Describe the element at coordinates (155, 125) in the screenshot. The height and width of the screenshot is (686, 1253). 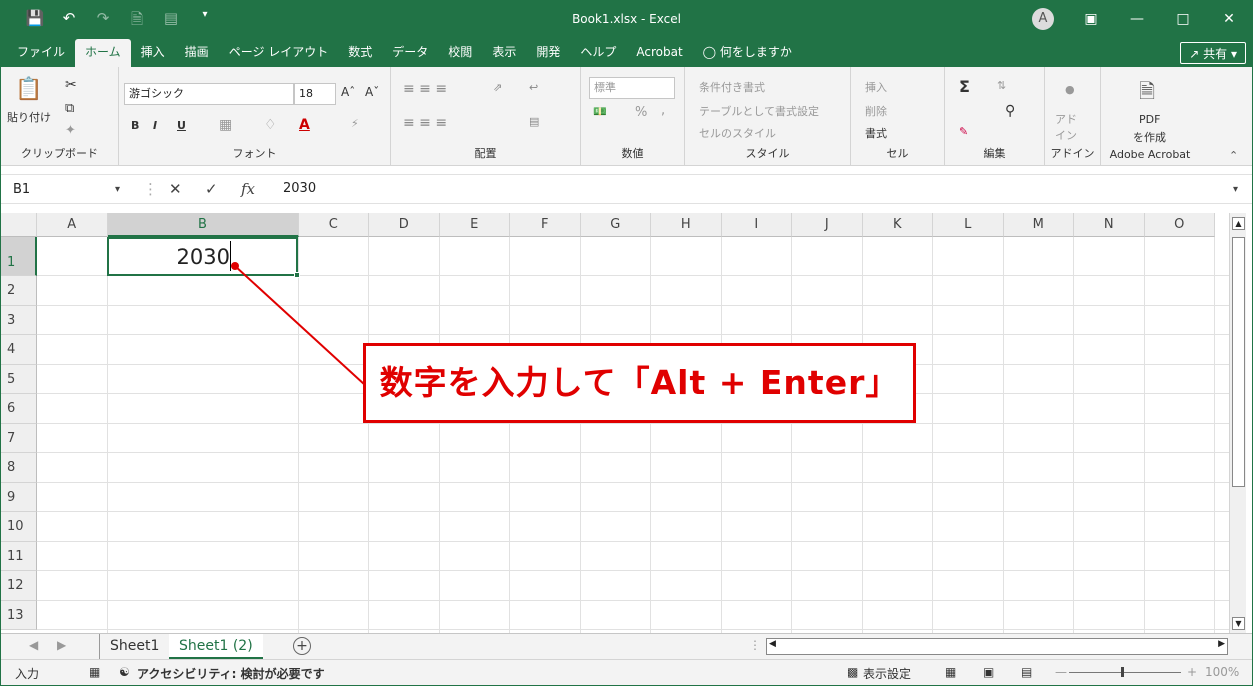
I see `italic-button: I` at that location.